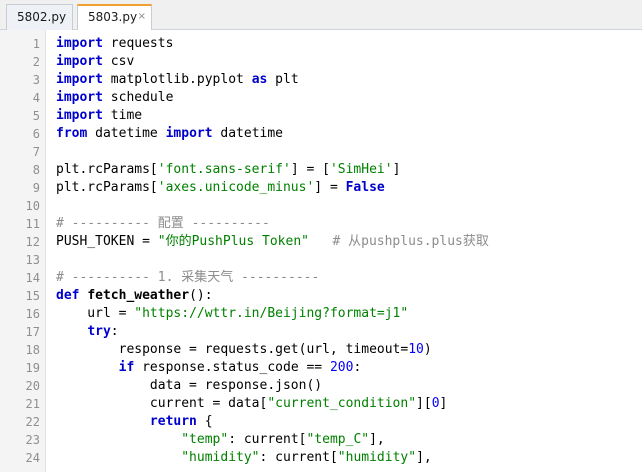 Image resolution: width=642 pixels, height=472 pixels. What do you see at coordinates (321, 80) in the screenshot?
I see `code-line: 3 import matplotlib.pyplot as plt` at bounding box center [321, 80].